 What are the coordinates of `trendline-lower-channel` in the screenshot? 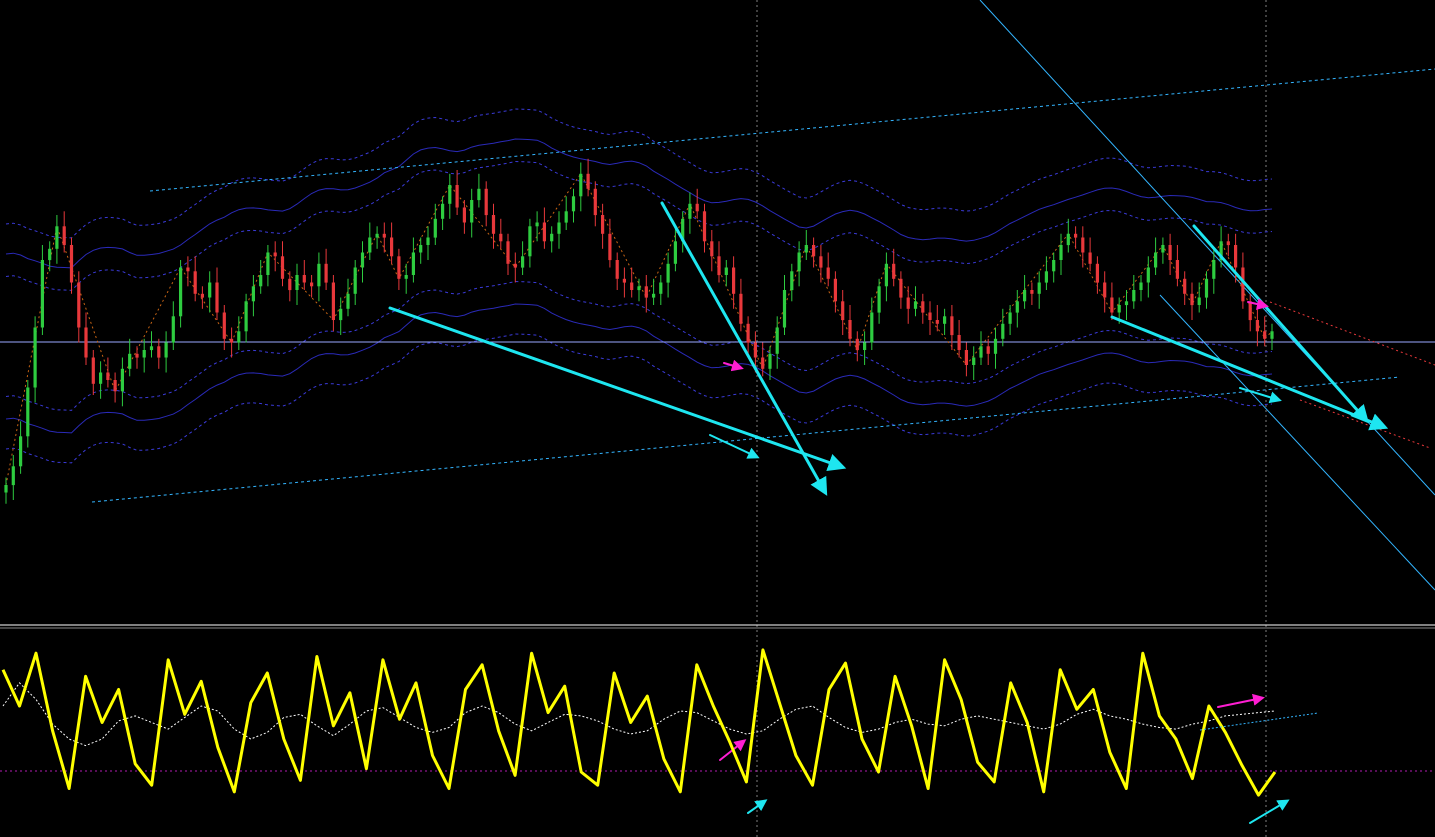 It's located at (746, 439).